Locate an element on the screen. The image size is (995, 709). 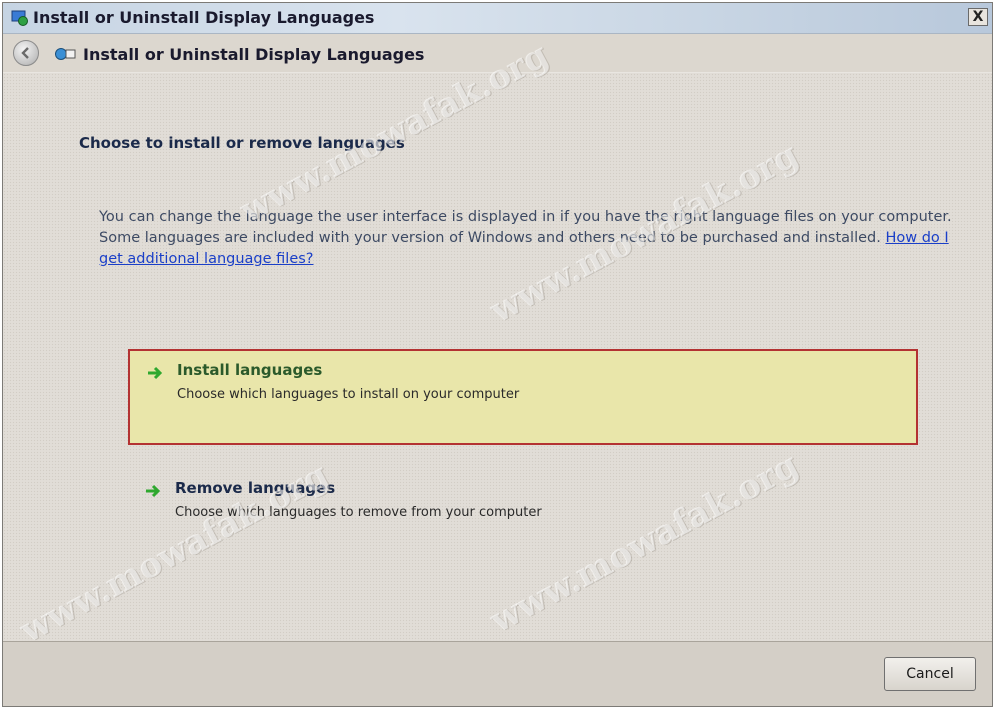
section-heading: Choose to install or remove languages is located at coordinates (242, 143).